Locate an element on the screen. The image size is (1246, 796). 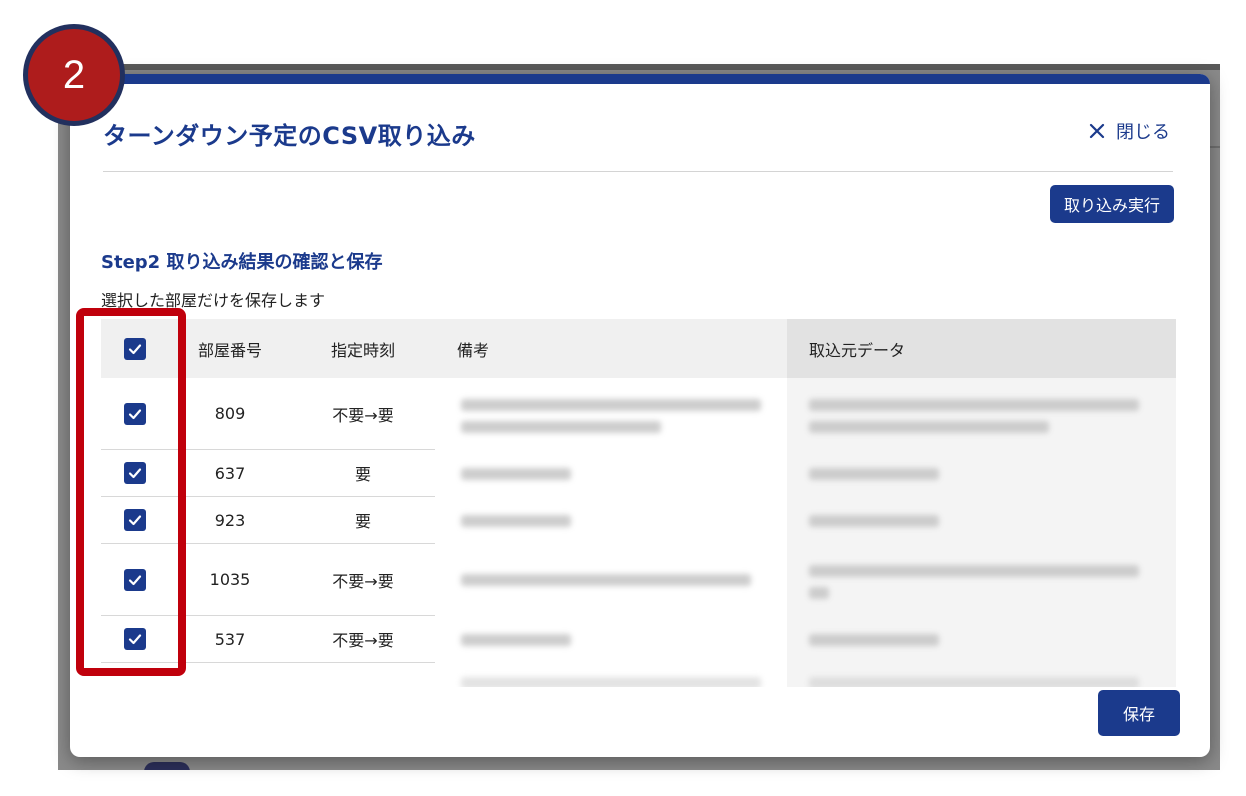
header-specified-time: 指定時刻 is located at coordinates (362, 350).